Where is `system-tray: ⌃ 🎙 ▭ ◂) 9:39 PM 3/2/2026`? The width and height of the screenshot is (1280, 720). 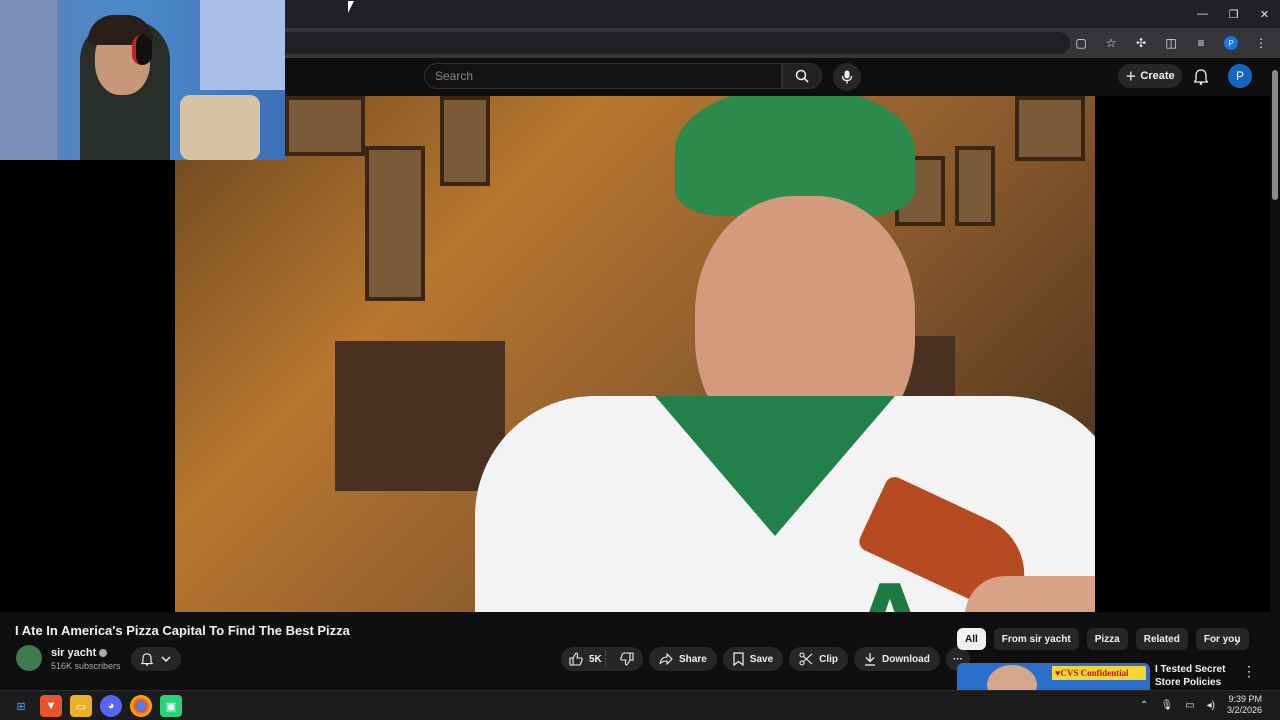
system-tray: ⌃ 🎙 ▭ ◂) 9:39 PM 3/2/2026 is located at coordinates (1201, 705).